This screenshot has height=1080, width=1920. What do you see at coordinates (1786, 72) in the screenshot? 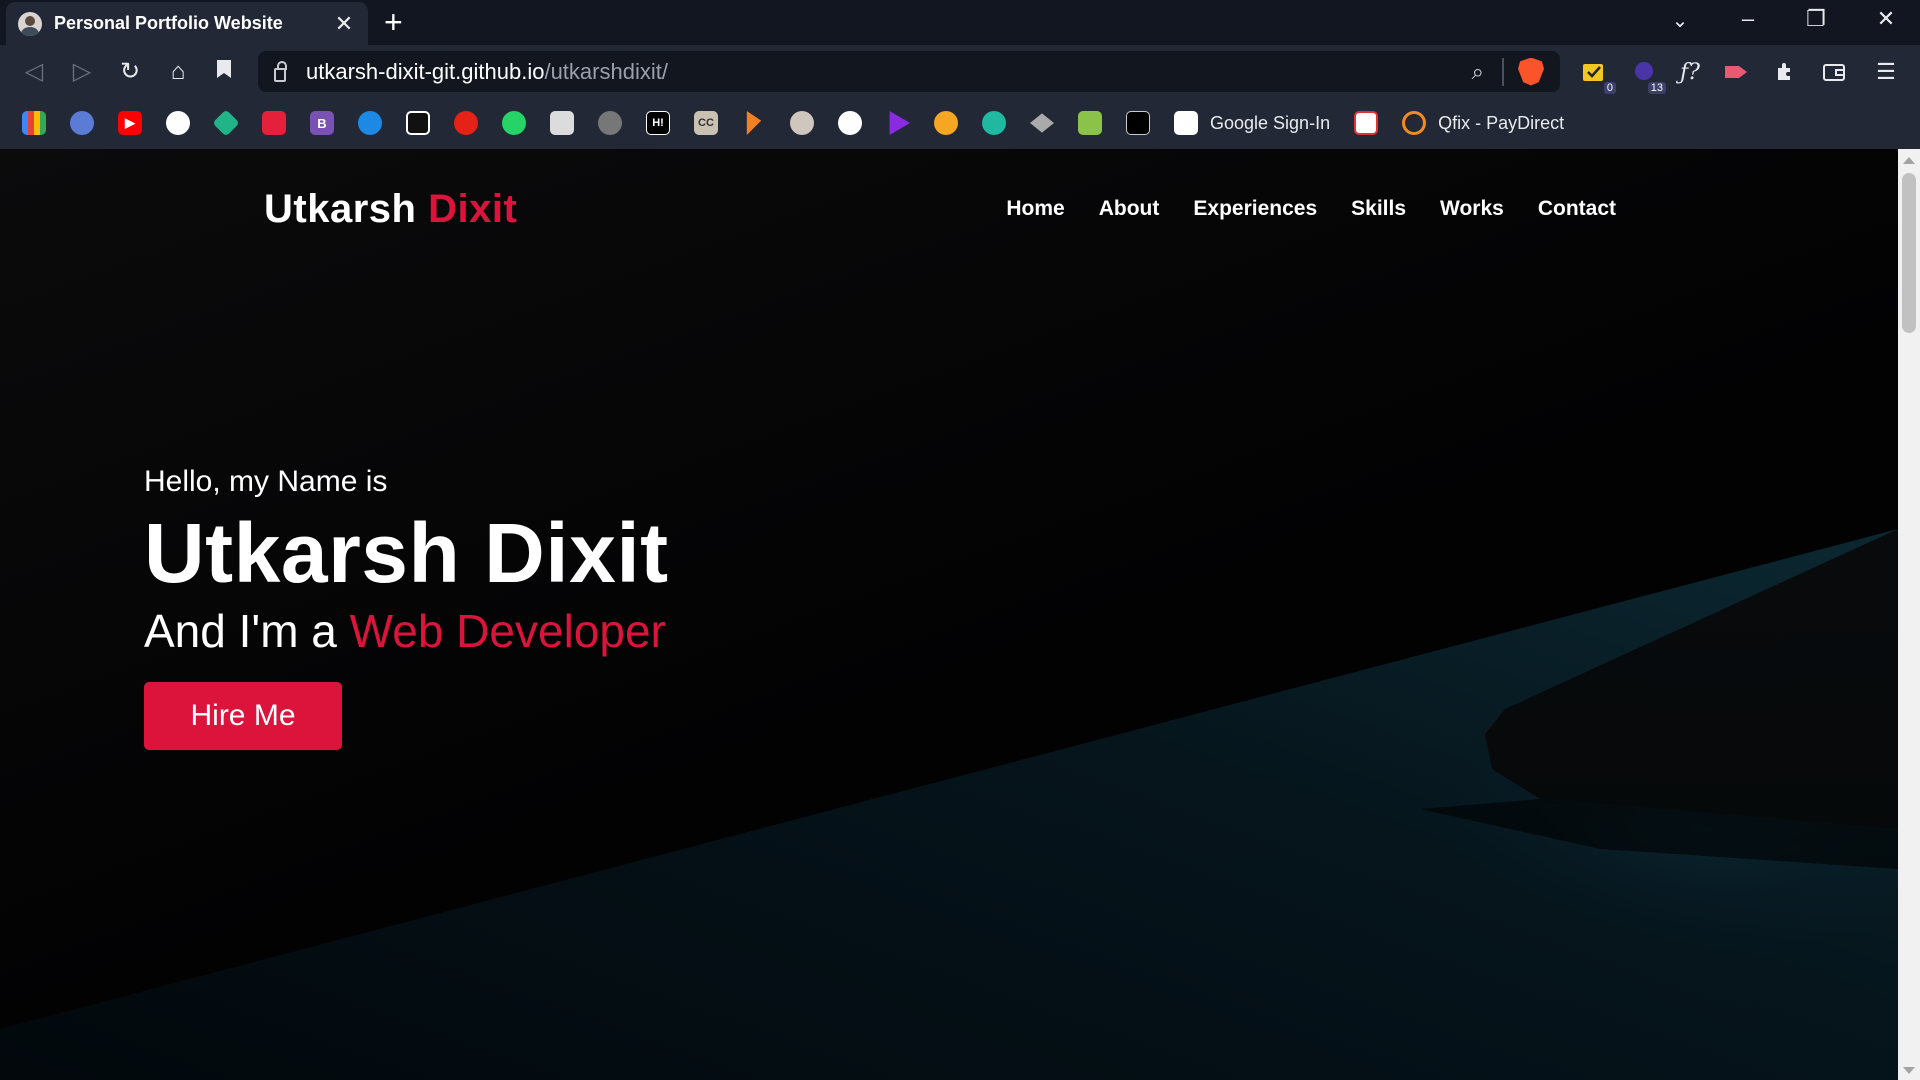
I see `extensions-puzzle-icon` at bounding box center [1786, 72].